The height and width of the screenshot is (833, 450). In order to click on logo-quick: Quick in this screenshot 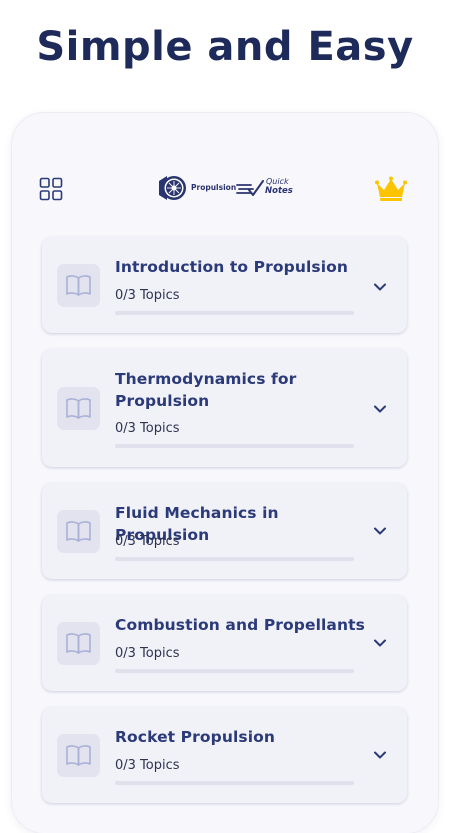, I will do `click(277, 181)`.